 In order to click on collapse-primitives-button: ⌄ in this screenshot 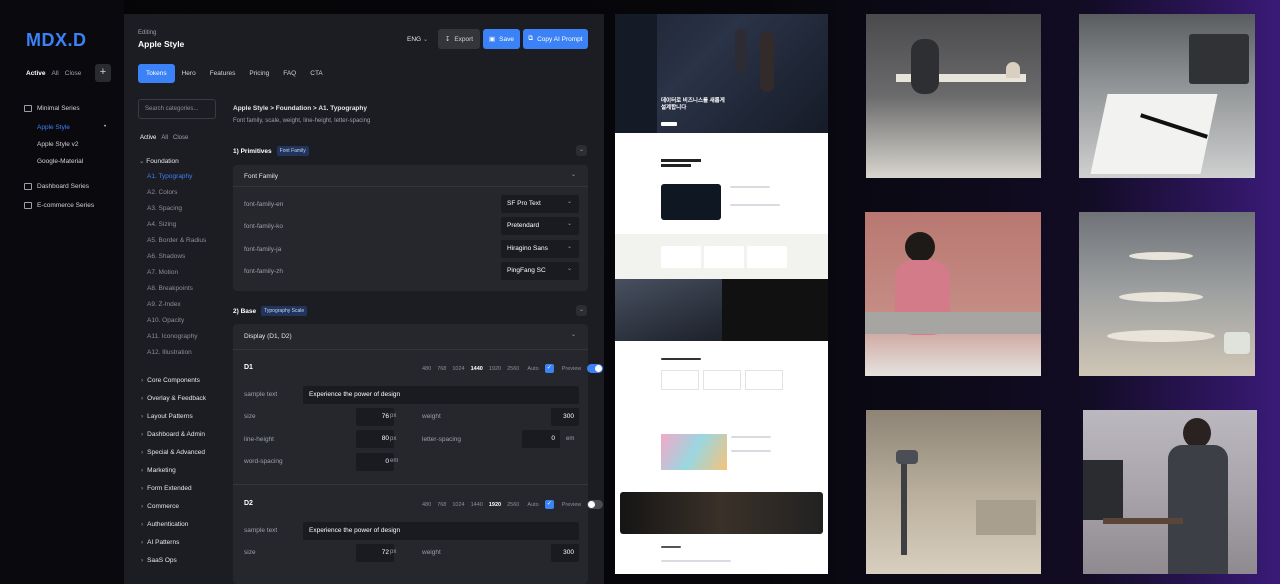, I will do `click(581, 150)`.